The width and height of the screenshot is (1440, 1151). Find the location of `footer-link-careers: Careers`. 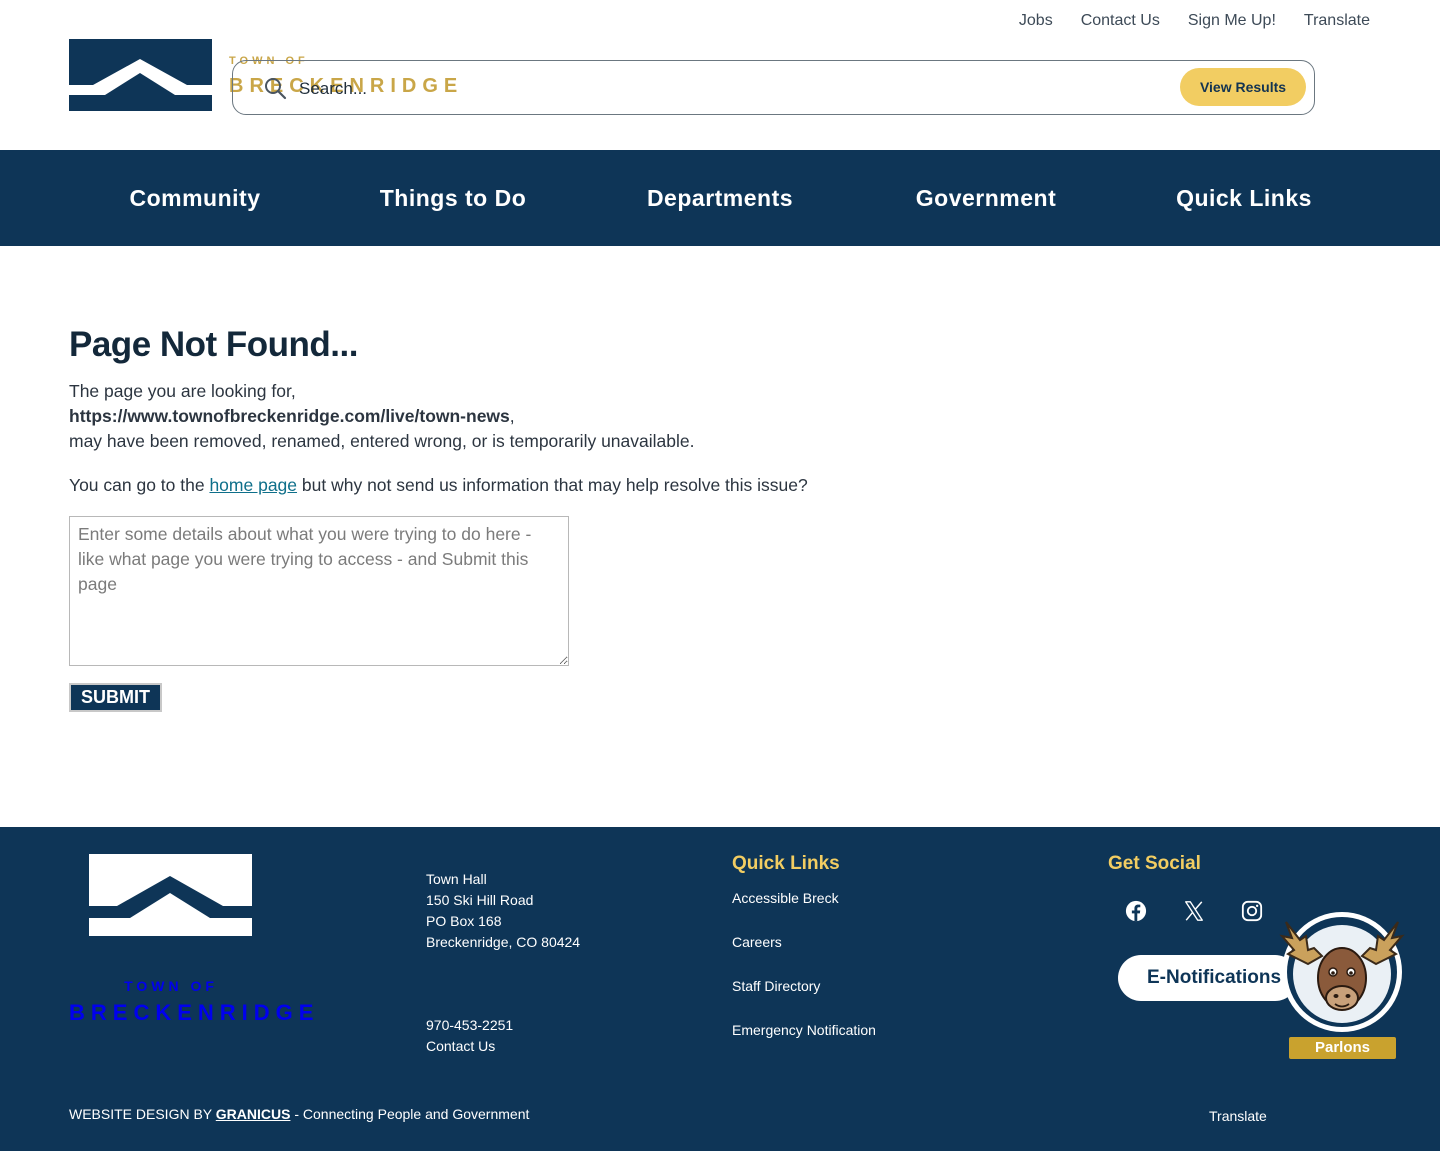

footer-link-careers: Careers is located at coordinates (804, 956).